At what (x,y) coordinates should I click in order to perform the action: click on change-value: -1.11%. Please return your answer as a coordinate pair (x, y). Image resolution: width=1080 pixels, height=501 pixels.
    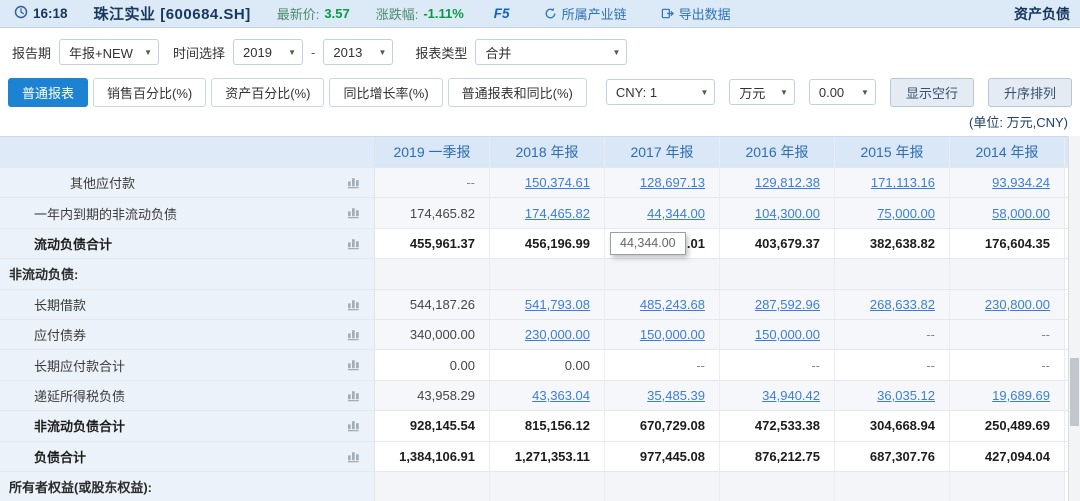
    Looking at the image, I should click on (443, 13).